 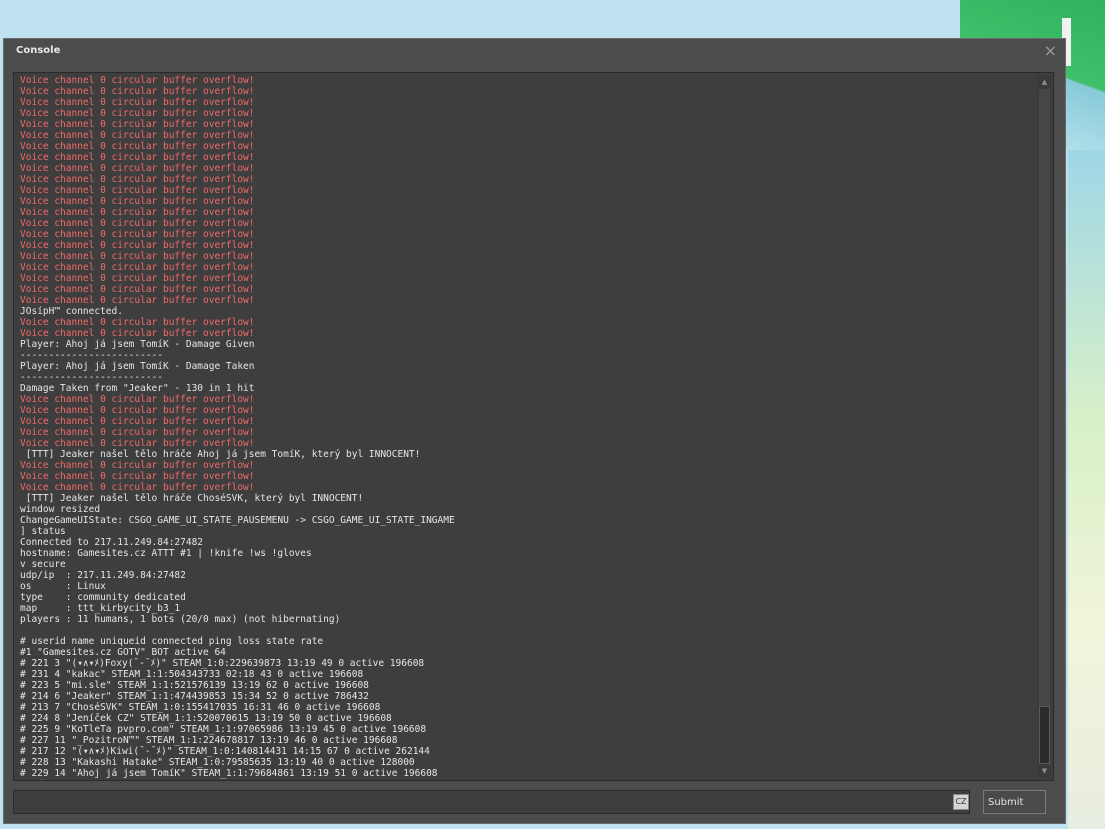 What do you see at coordinates (1086, 489) in the screenshot?
I see `game-scene-edge` at bounding box center [1086, 489].